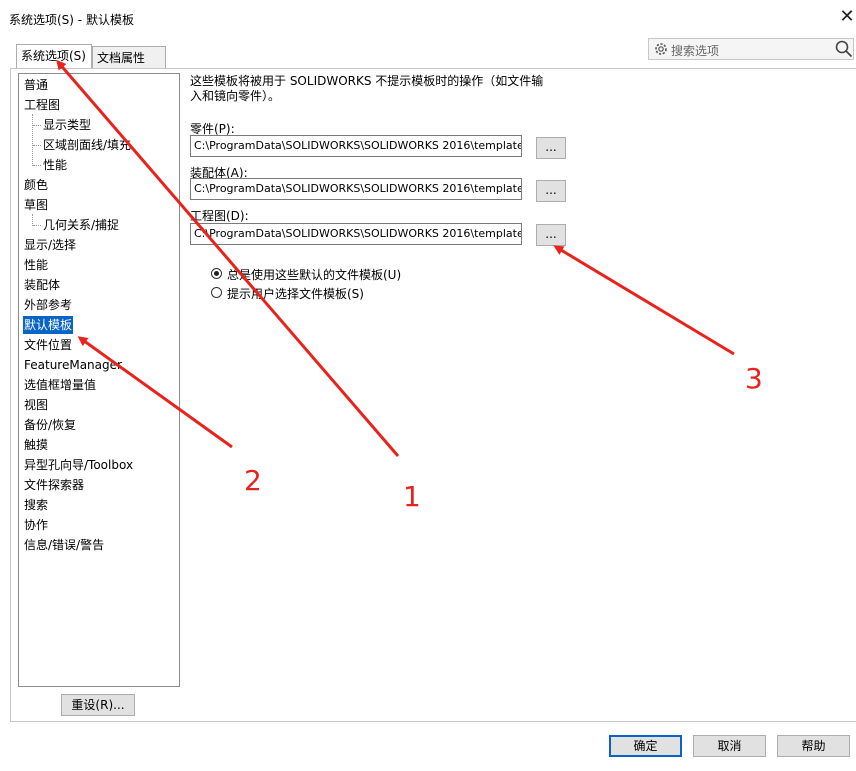  Describe the element at coordinates (42, 285) in the screenshot. I see `tree-item-assemblies: 装配体` at that location.